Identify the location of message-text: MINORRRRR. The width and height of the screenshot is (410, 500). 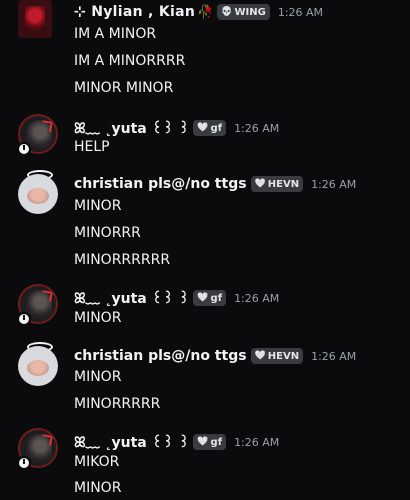
(117, 404).